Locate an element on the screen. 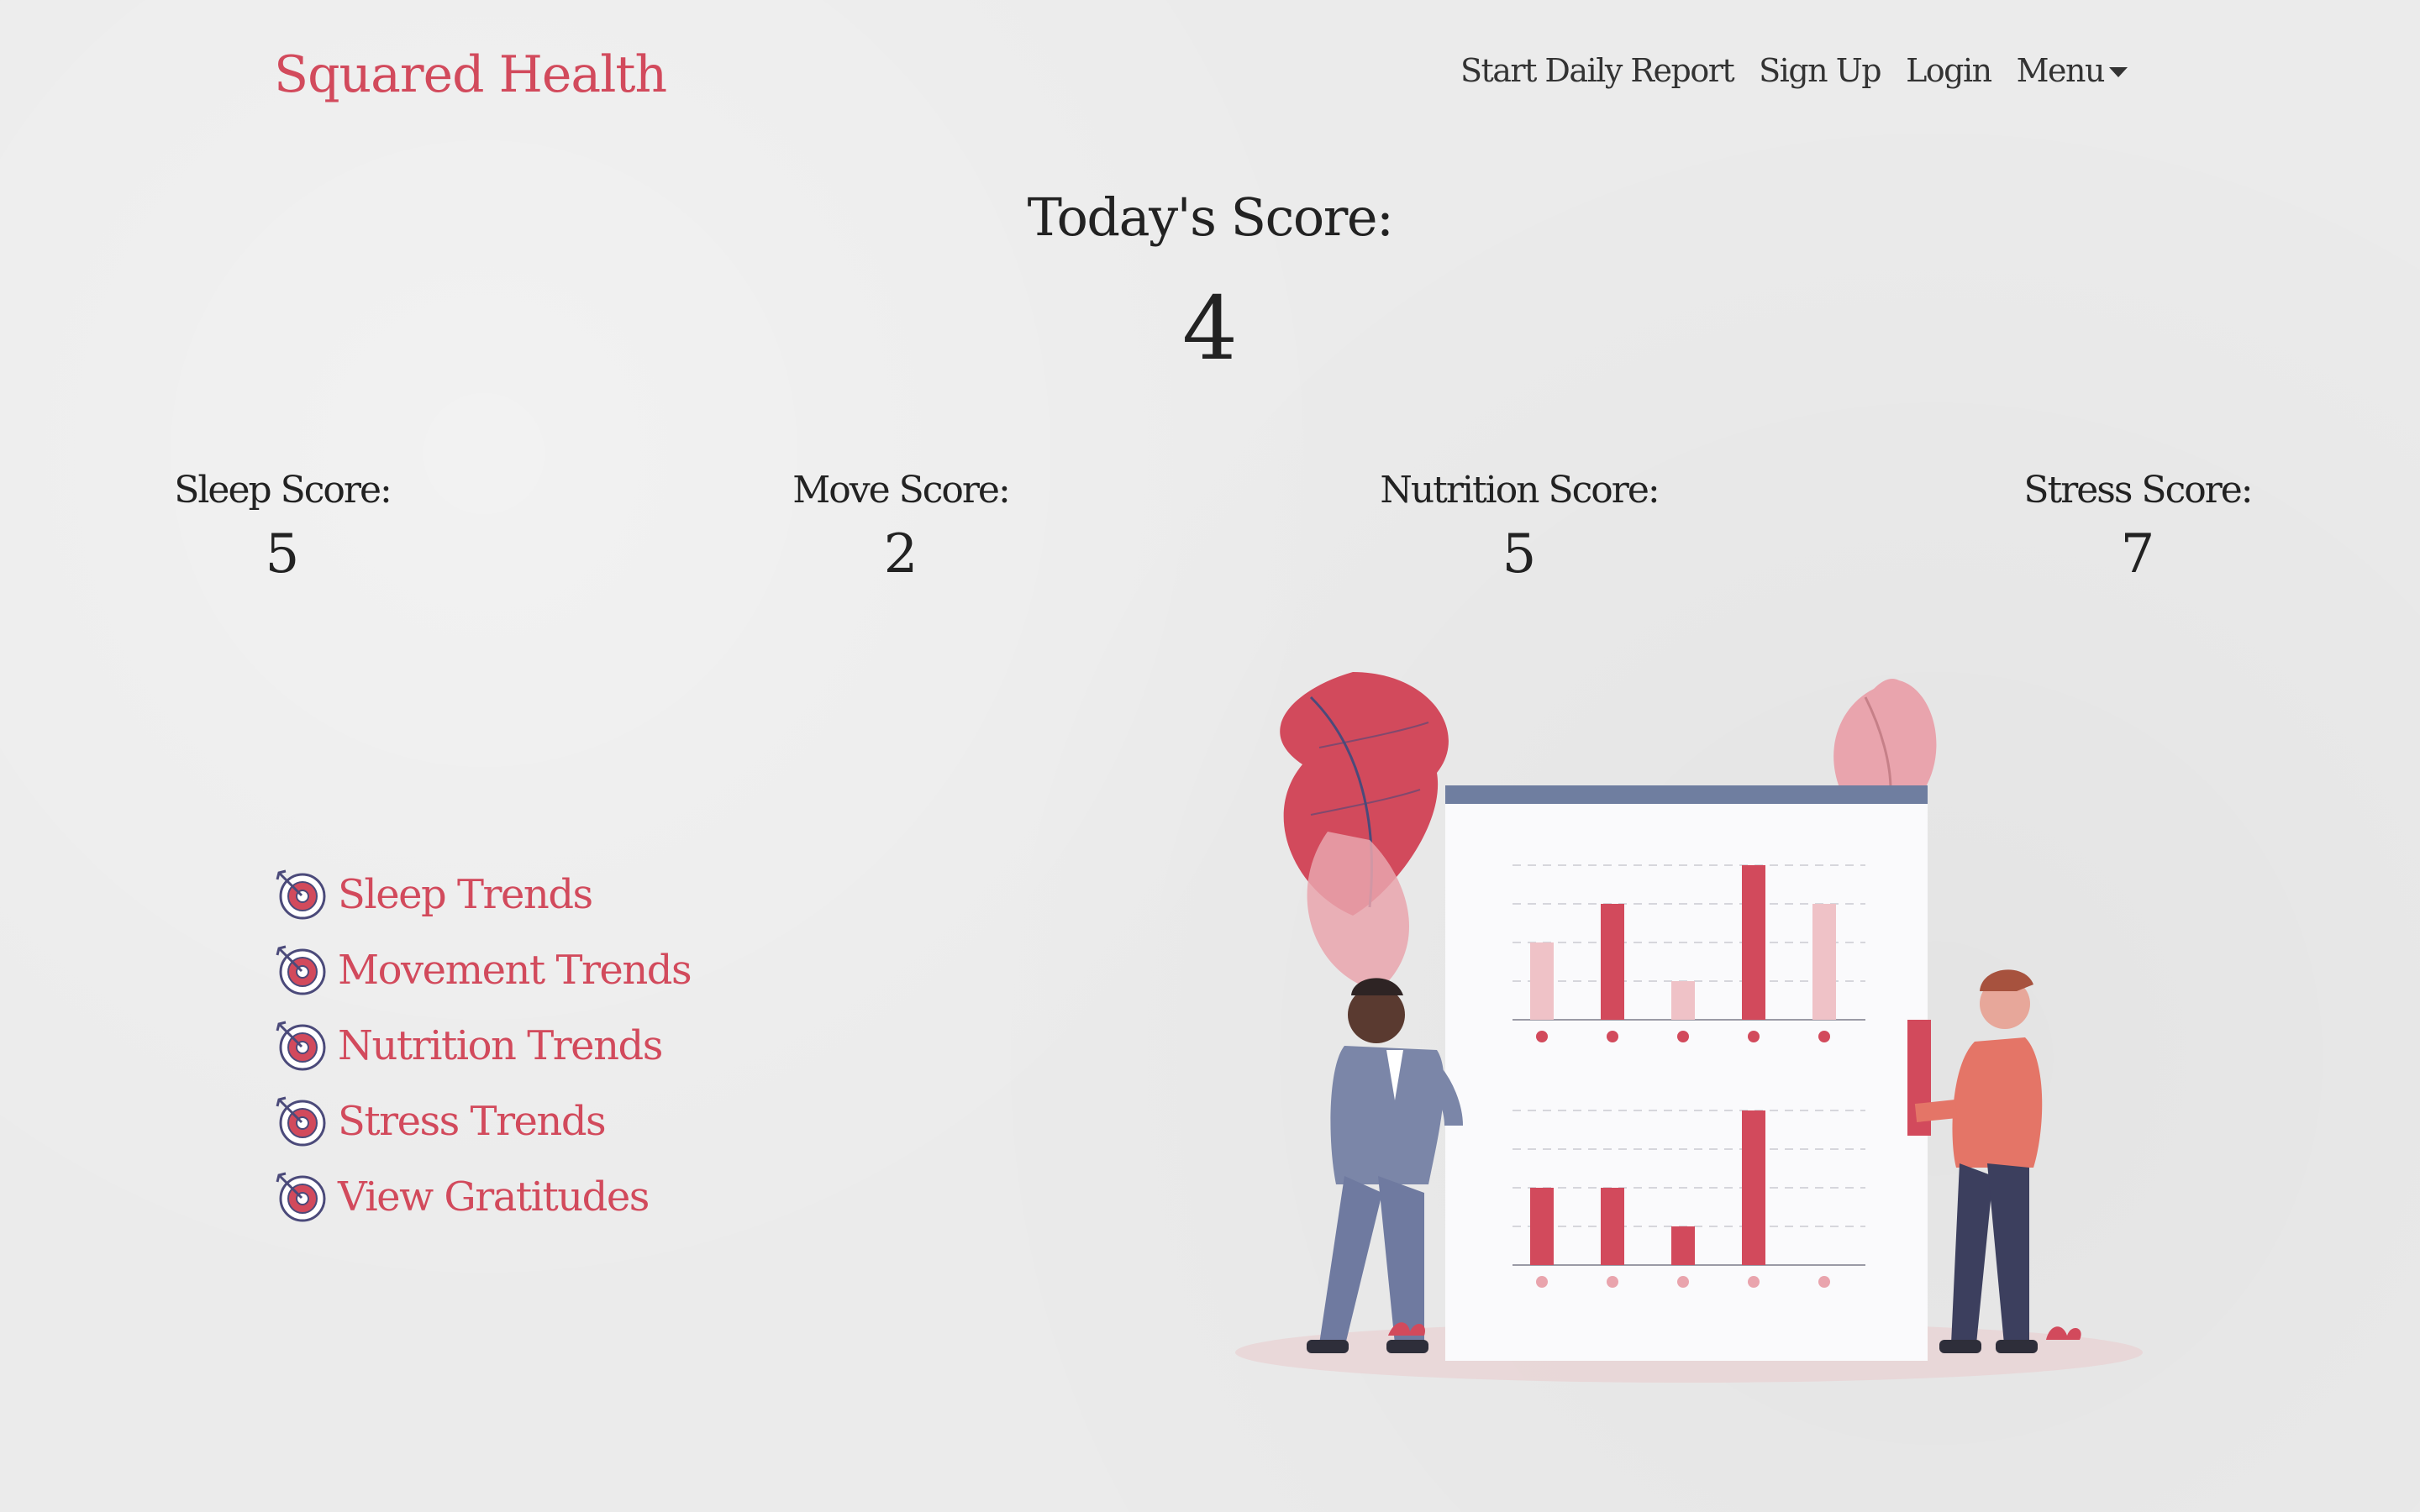 Image resolution: width=2420 pixels, height=1512 pixels. move-score: Move Score: 2 is located at coordinates (901, 527).